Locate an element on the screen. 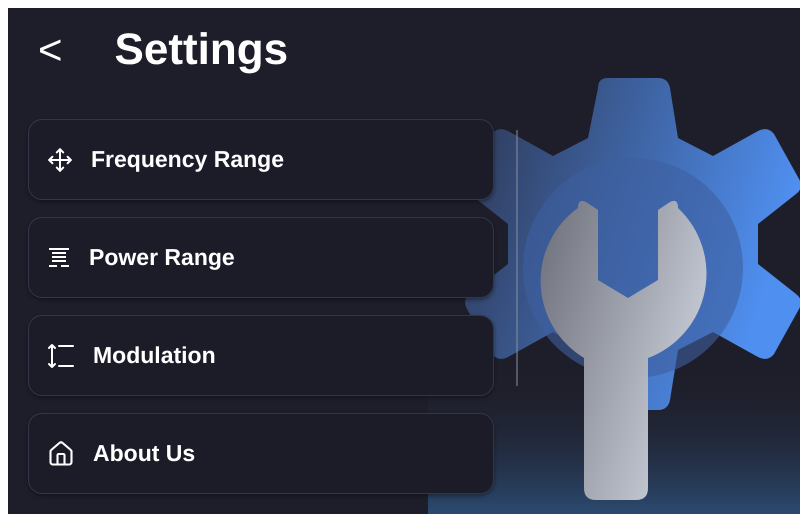  menu-item: About Us is located at coordinates (261, 453).